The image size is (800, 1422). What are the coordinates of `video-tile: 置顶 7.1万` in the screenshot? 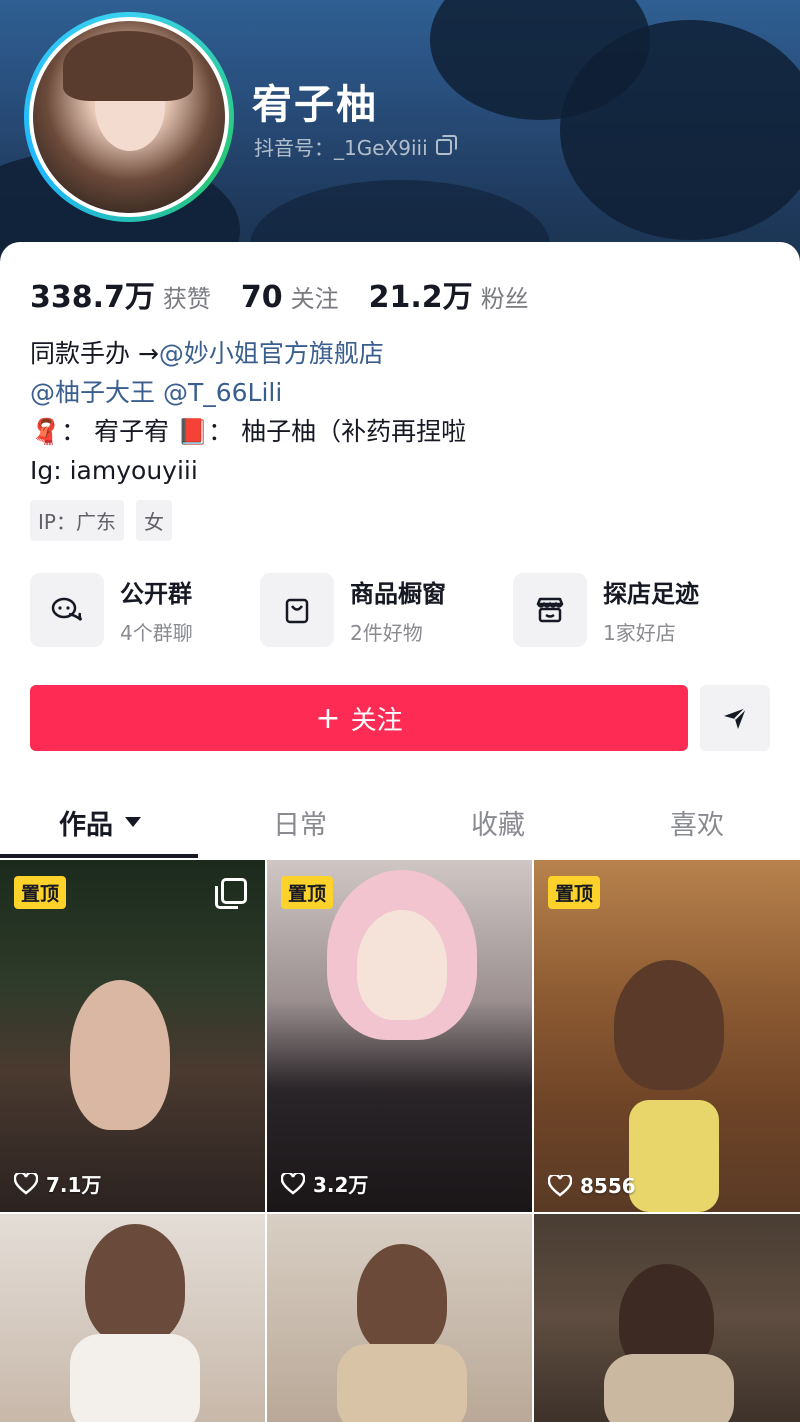 It's located at (132, 1036).